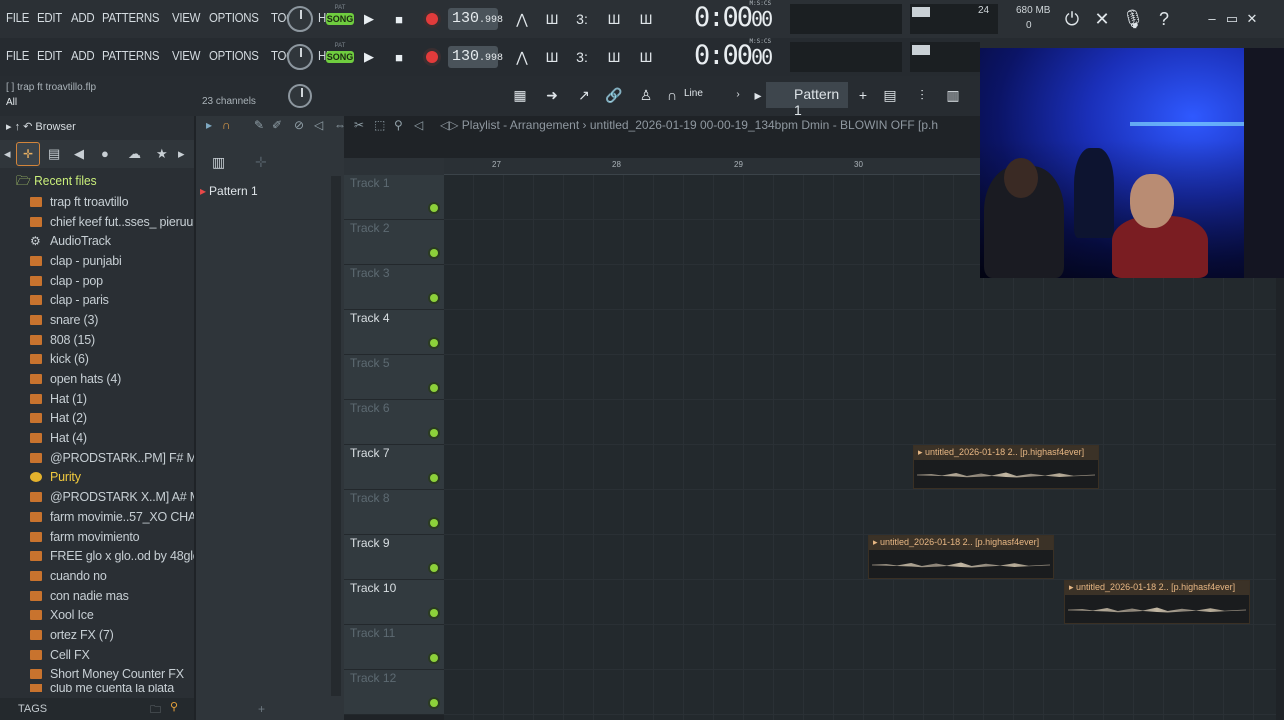  What do you see at coordinates (863, 95) in the screenshot?
I see `pattern-add-icon: +` at bounding box center [863, 95].